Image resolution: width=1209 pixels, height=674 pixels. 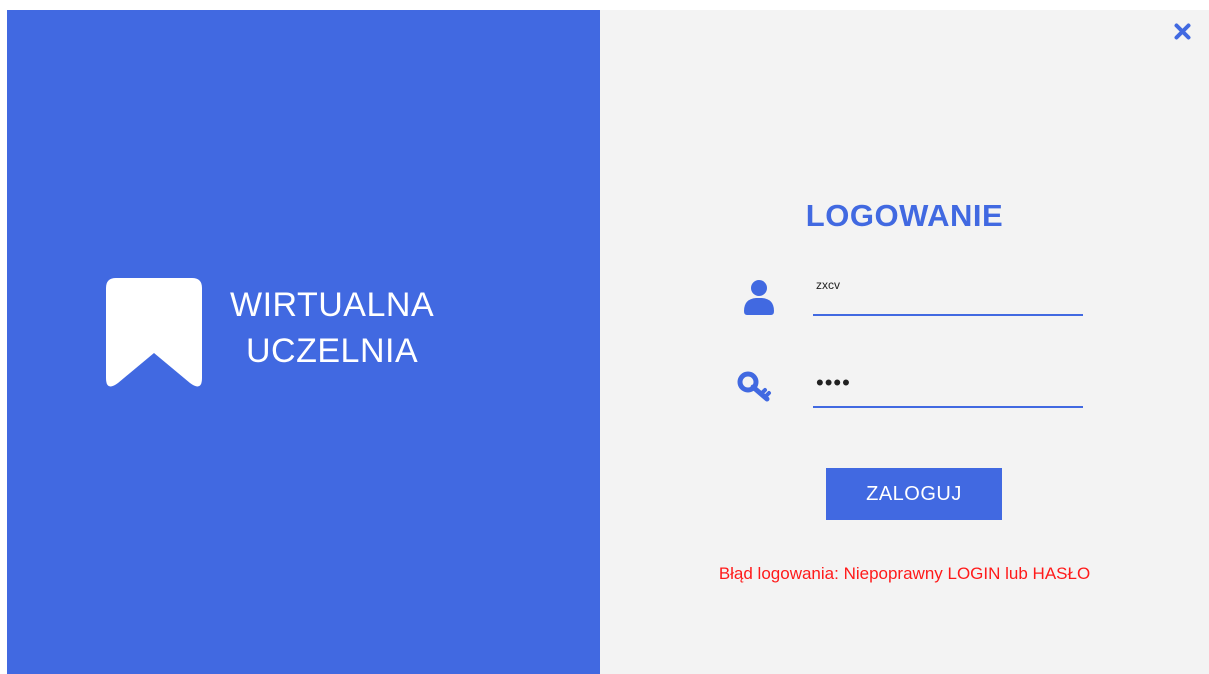 What do you see at coordinates (759, 297) in the screenshot?
I see `user-icon` at bounding box center [759, 297].